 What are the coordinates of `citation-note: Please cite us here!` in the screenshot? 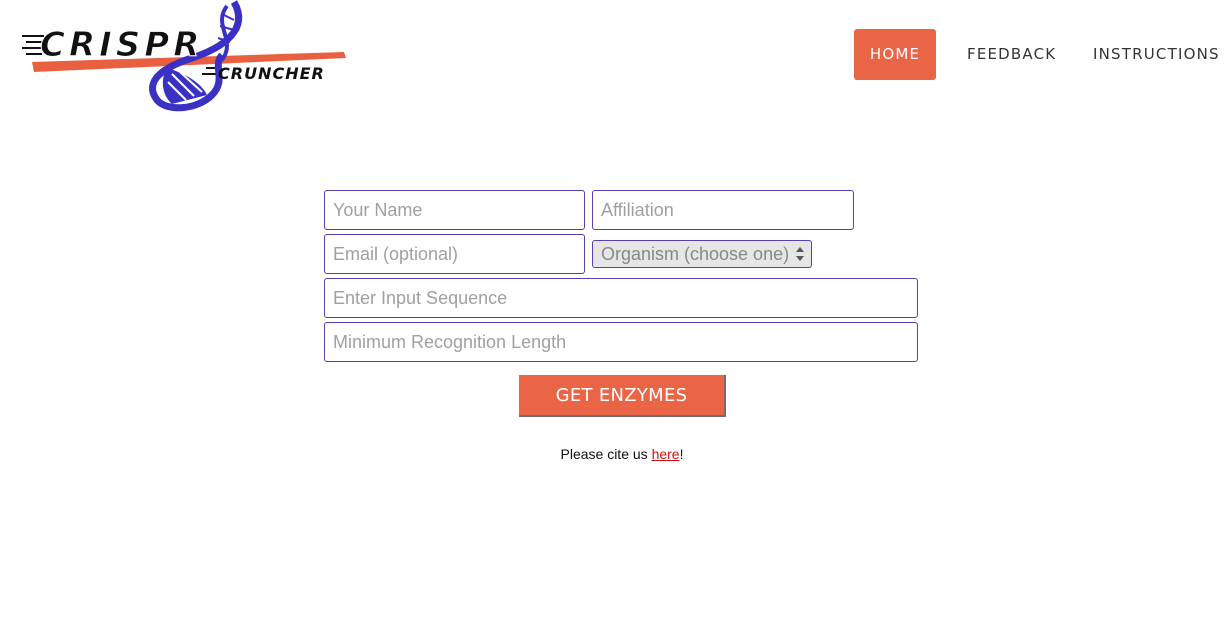 It's located at (613, 454).